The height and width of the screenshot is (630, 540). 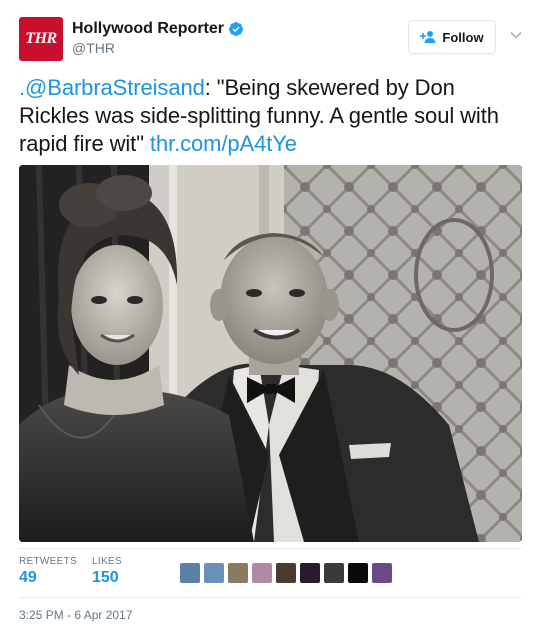 I want to click on display-name: Hollywood Reporter, so click(x=148, y=29).